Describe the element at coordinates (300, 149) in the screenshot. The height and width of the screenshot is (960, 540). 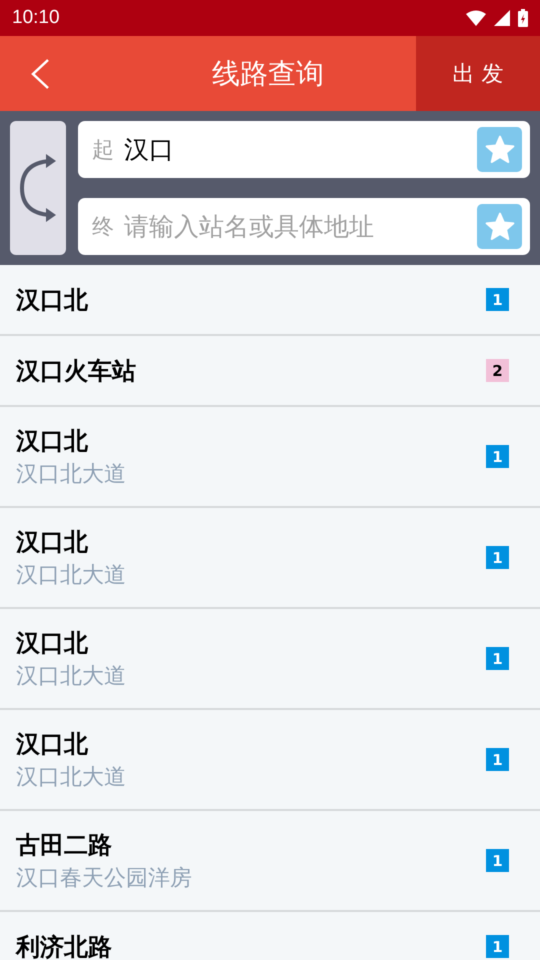
I see `start-input: 汉口` at that location.